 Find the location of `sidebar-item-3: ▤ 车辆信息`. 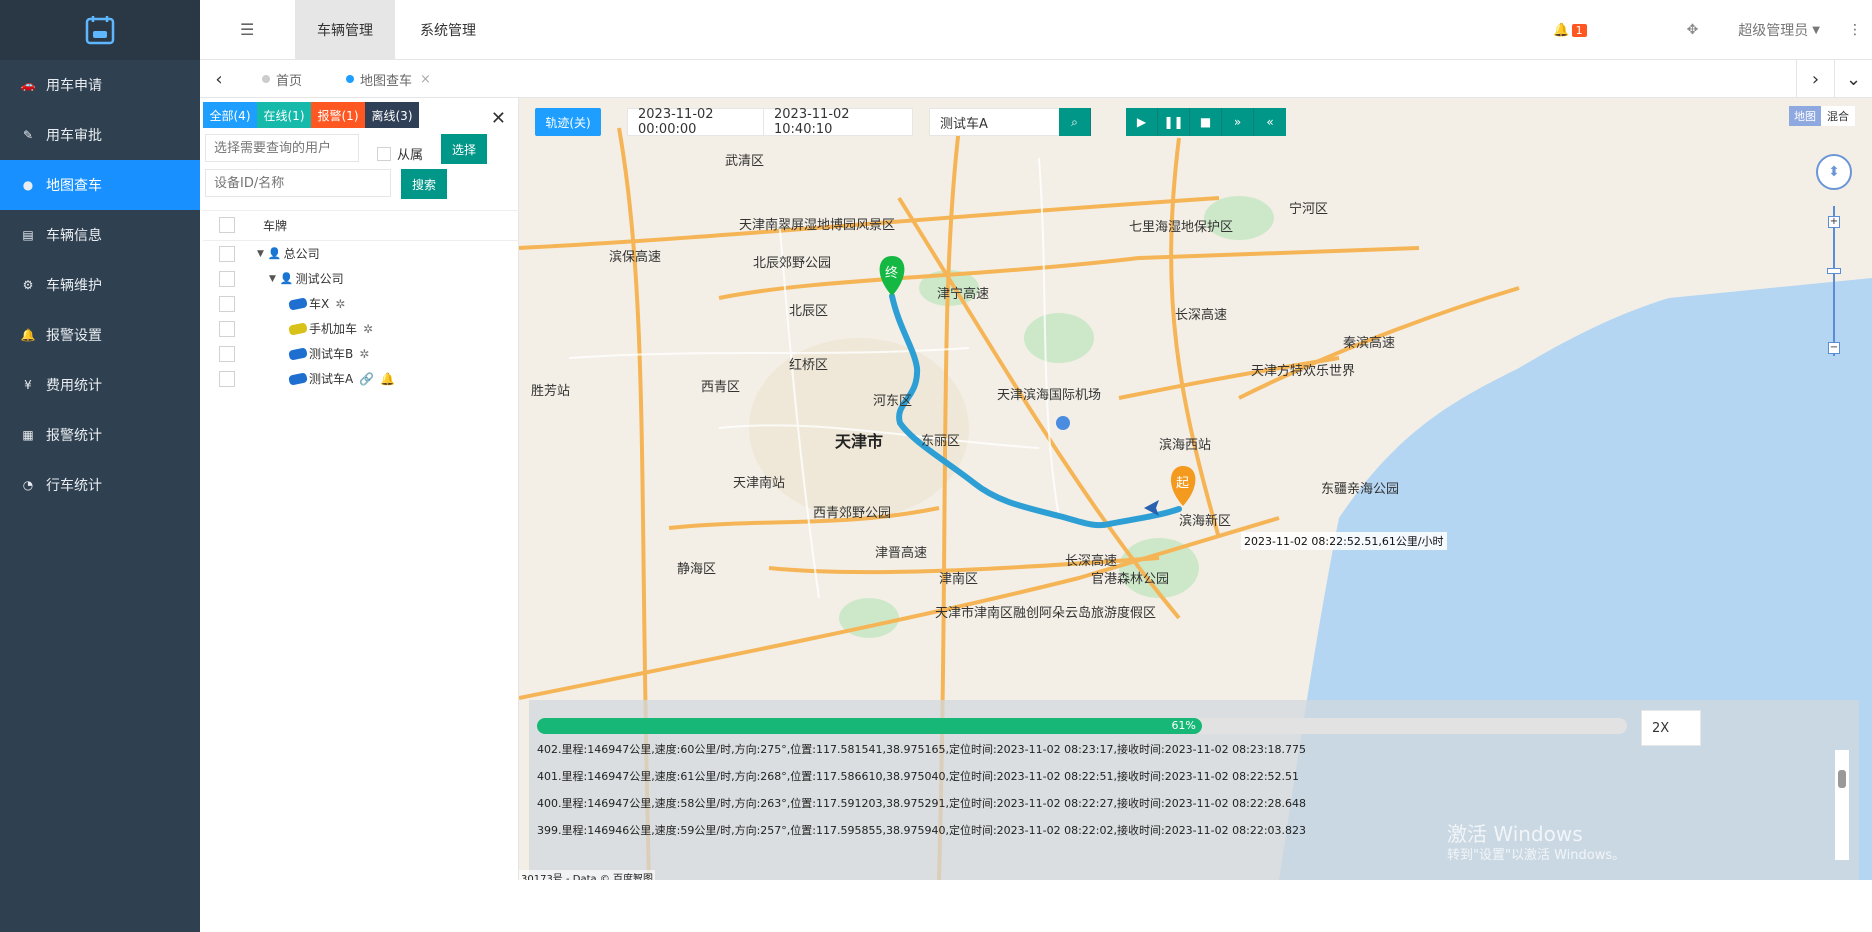

sidebar-item-3: ▤ 车辆信息 is located at coordinates (100, 235).